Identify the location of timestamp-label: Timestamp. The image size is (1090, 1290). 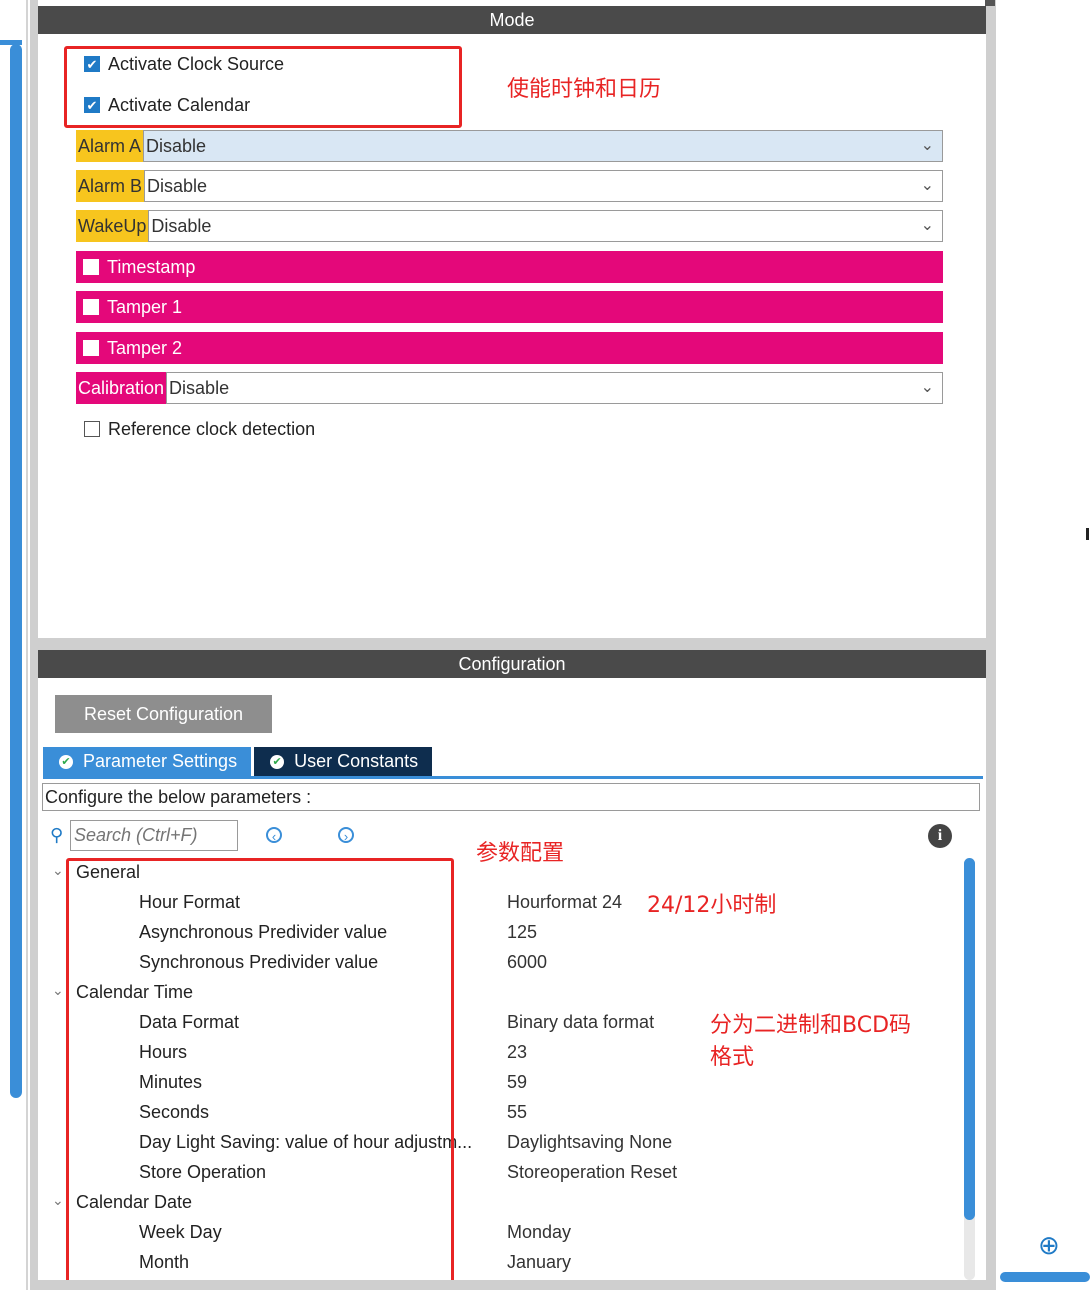
(151, 266).